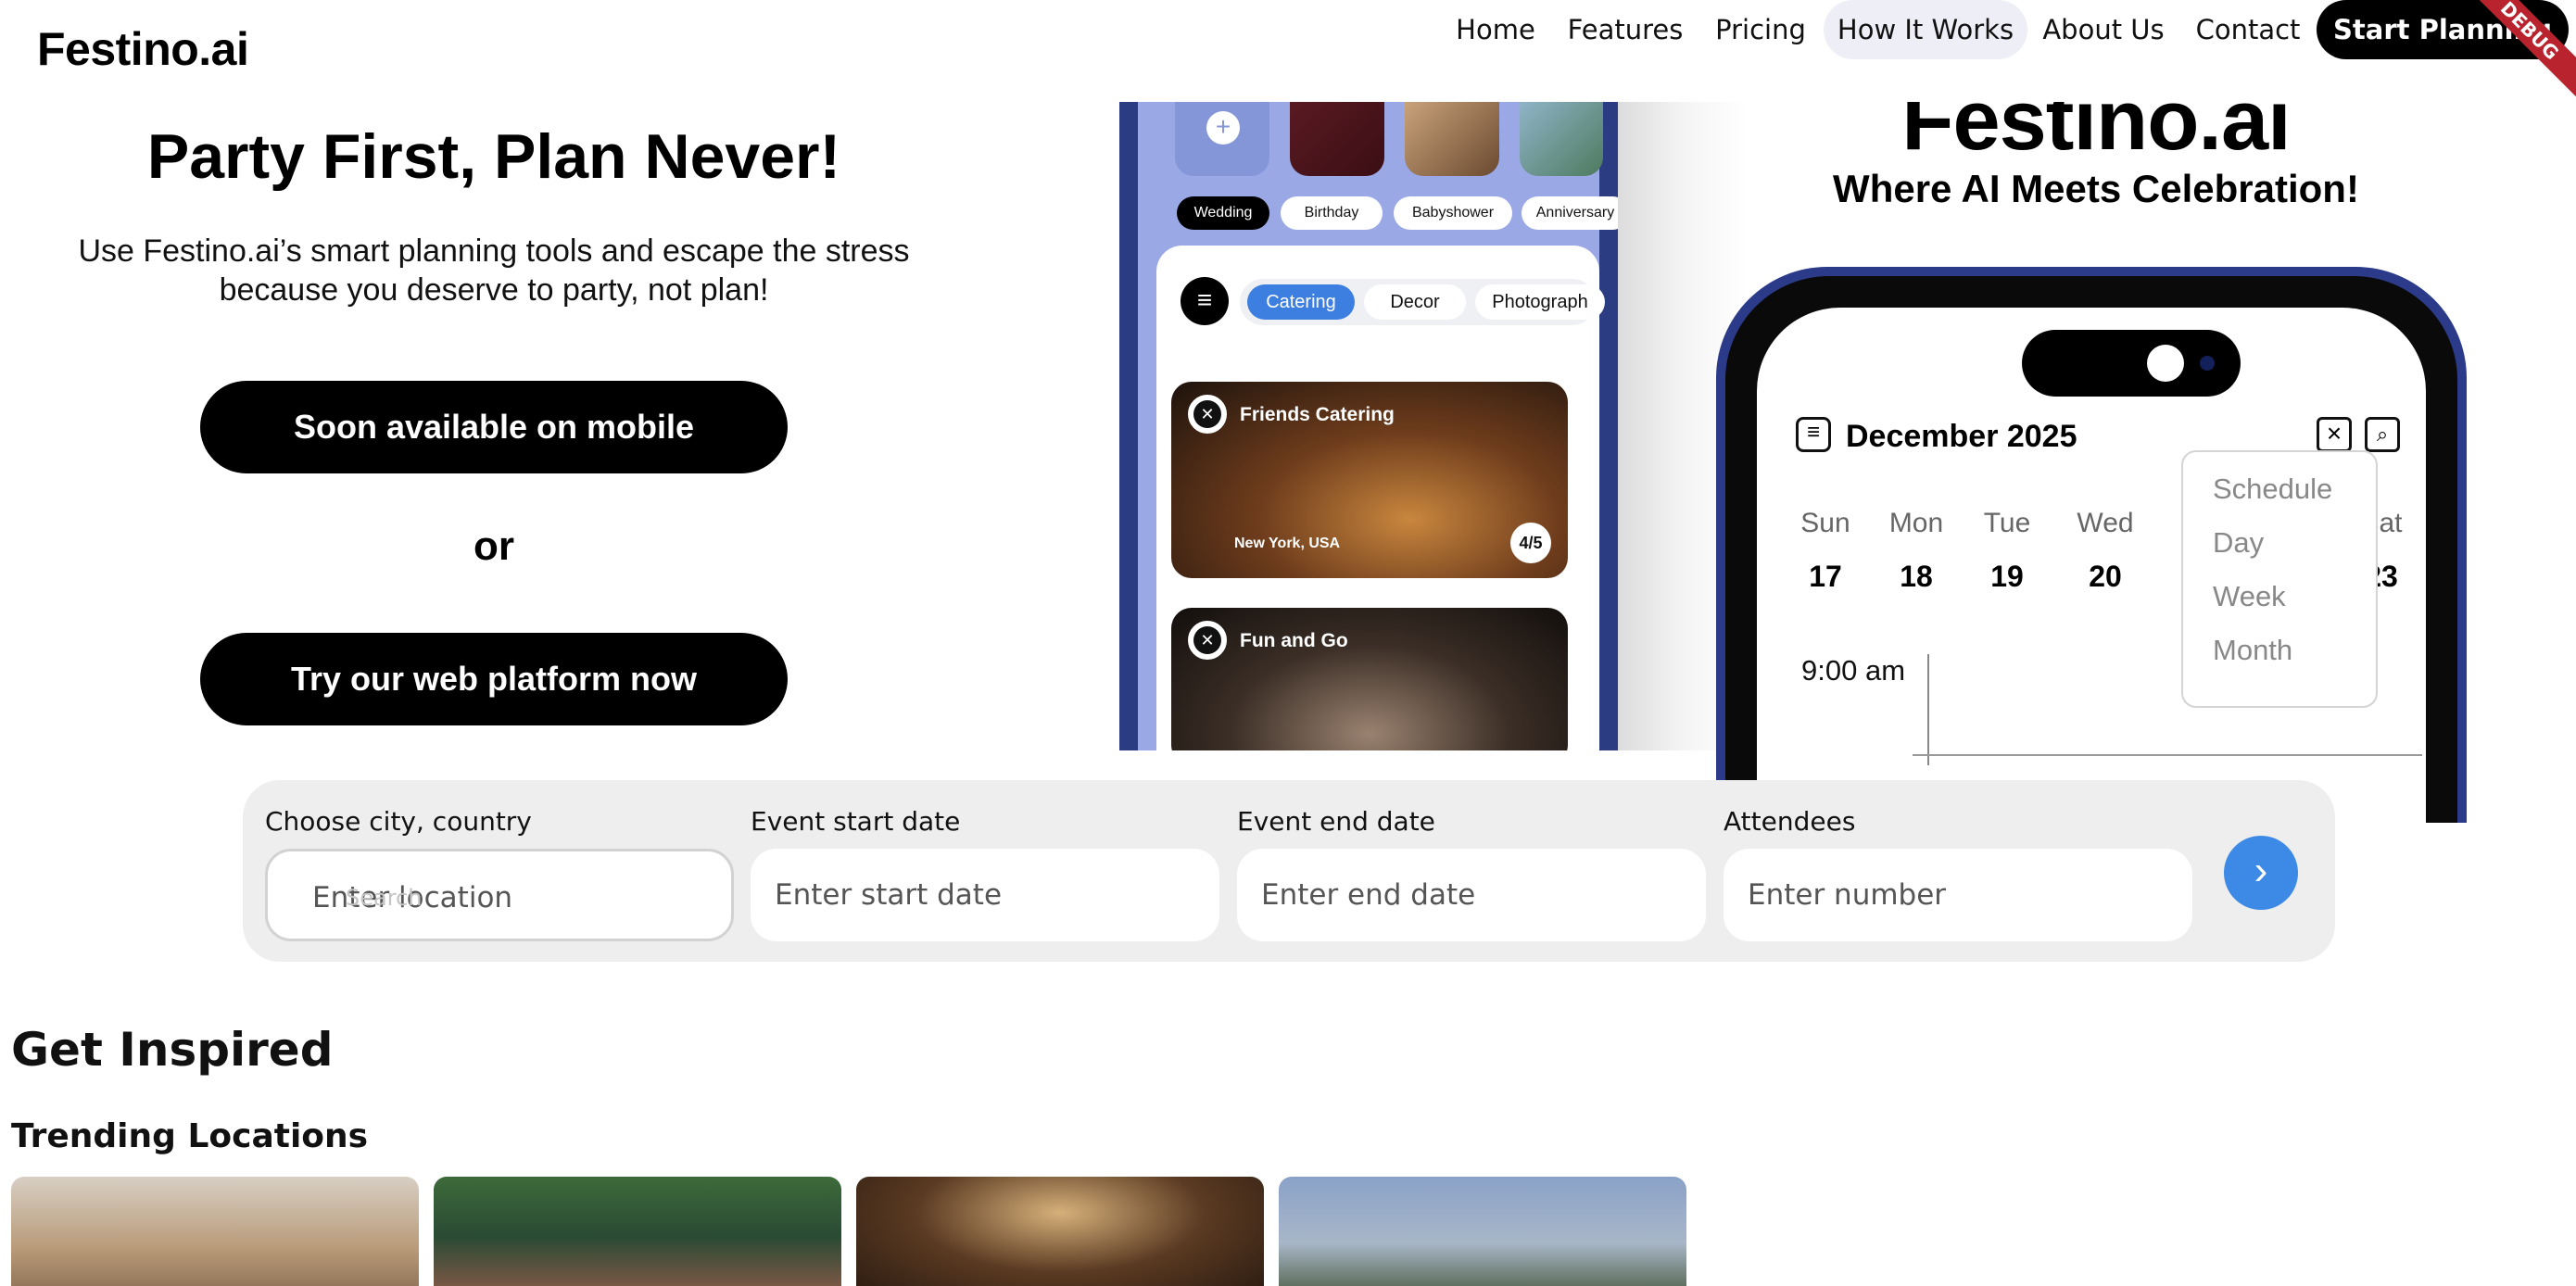 This screenshot has height=1286, width=2576. Describe the element at coordinates (494, 156) in the screenshot. I see `hero-title: Party First, Plan Never!` at that location.